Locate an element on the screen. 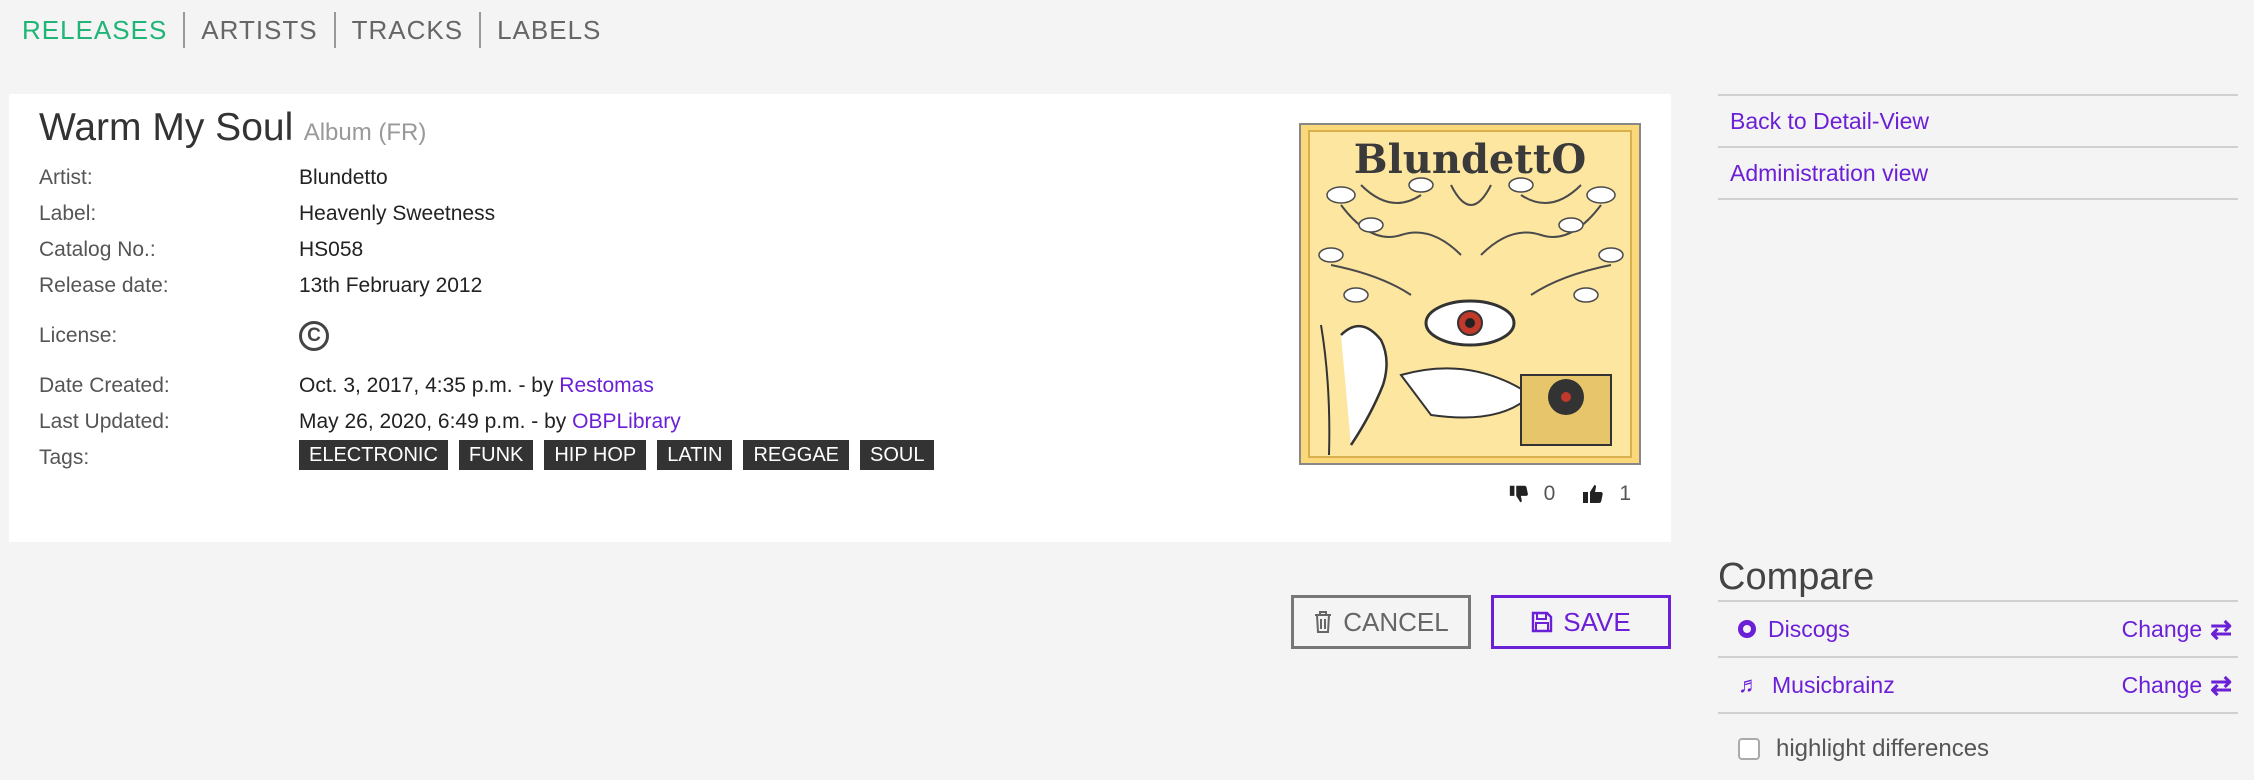  release-date-value: 13th February 2012 is located at coordinates (391, 285).